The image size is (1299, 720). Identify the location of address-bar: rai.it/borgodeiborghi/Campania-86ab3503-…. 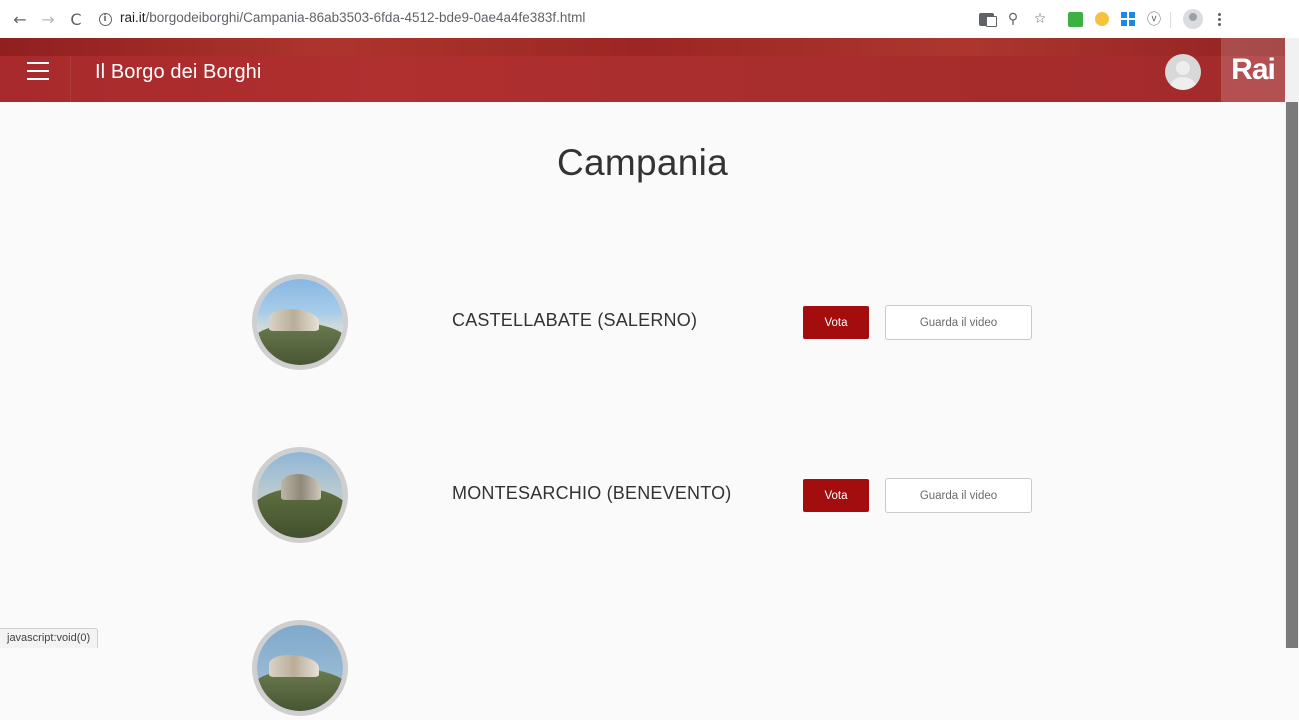
(352, 17).